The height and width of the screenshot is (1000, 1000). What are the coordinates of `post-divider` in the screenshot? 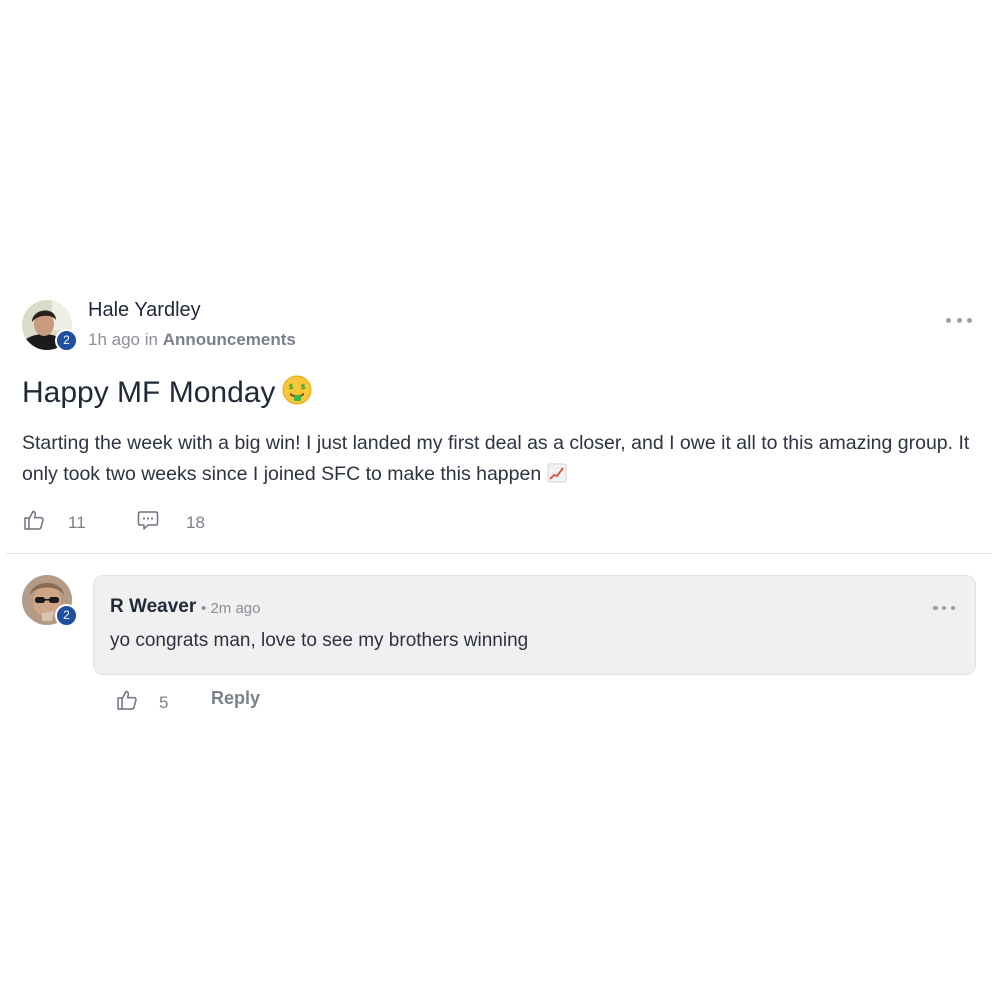 It's located at (499, 553).